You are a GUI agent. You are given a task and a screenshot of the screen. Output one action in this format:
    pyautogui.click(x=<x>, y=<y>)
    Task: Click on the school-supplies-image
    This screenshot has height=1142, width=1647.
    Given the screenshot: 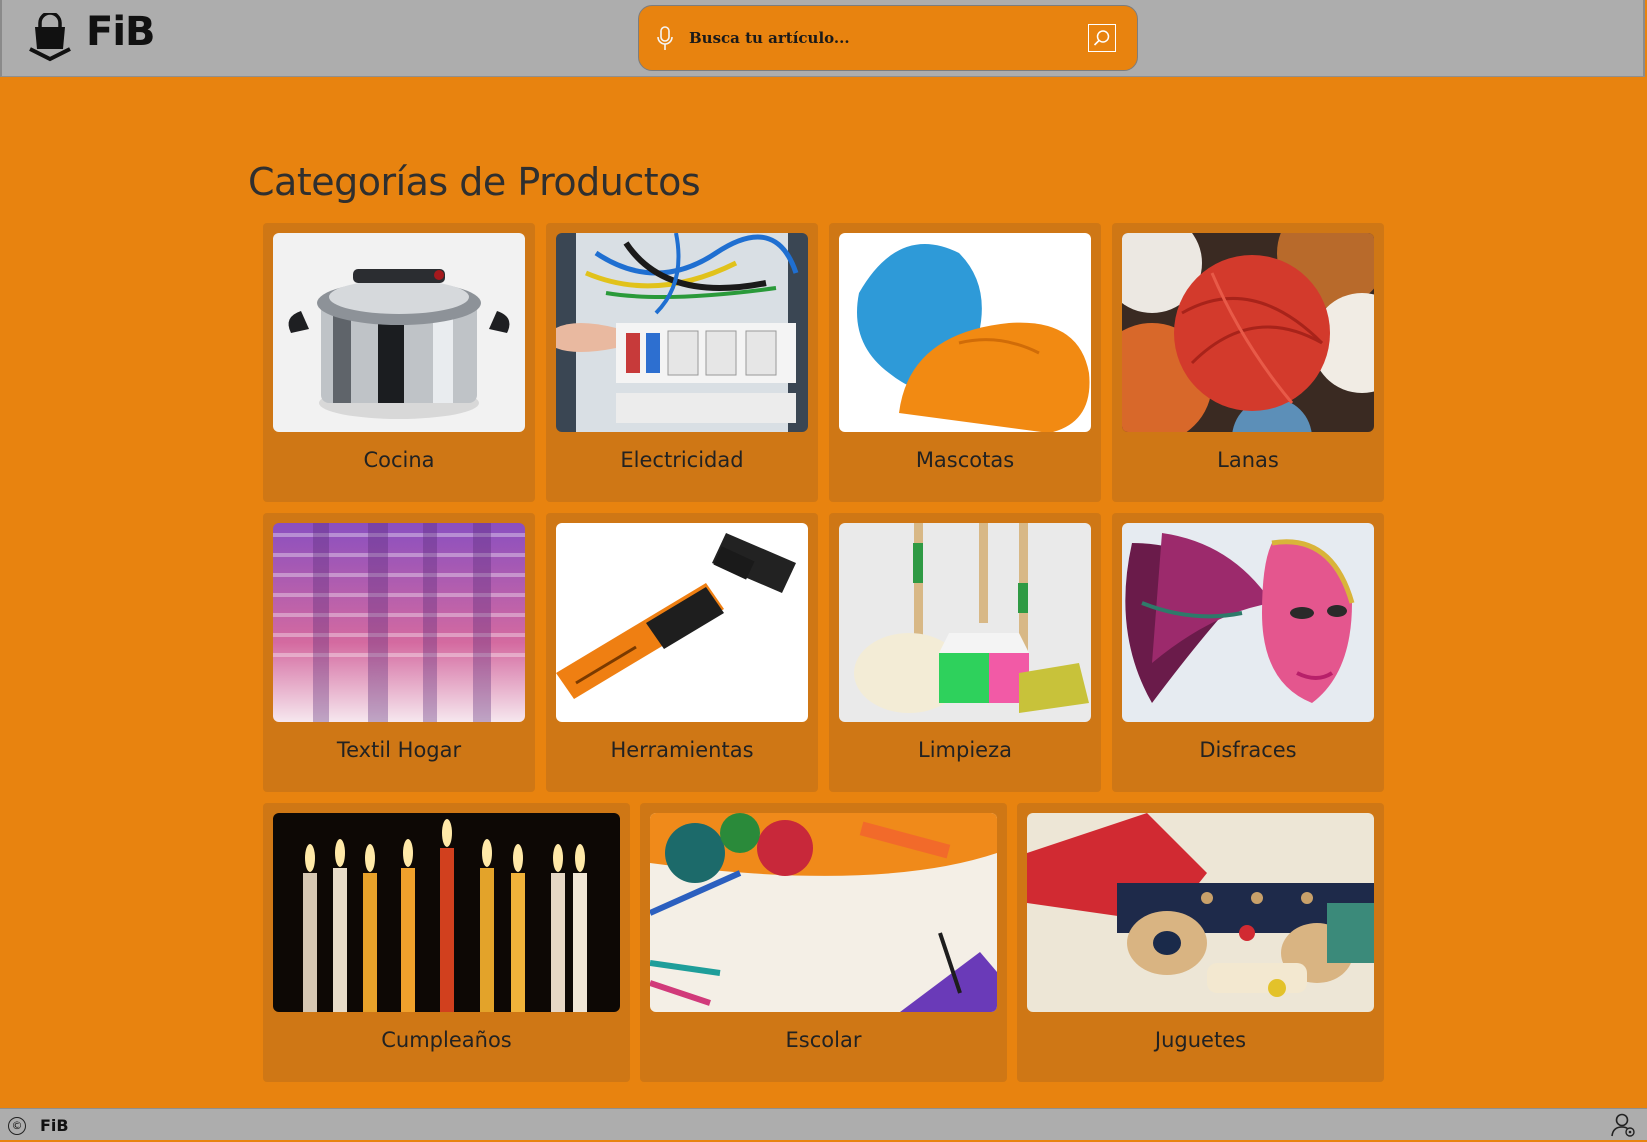 What is the action you would take?
    pyautogui.click(x=823, y=912)
    